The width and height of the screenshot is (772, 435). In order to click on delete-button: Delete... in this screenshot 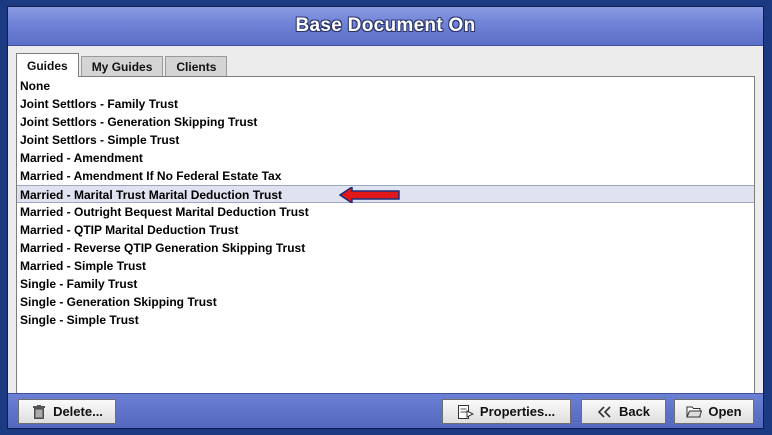, I will do `click(67, 411)`.